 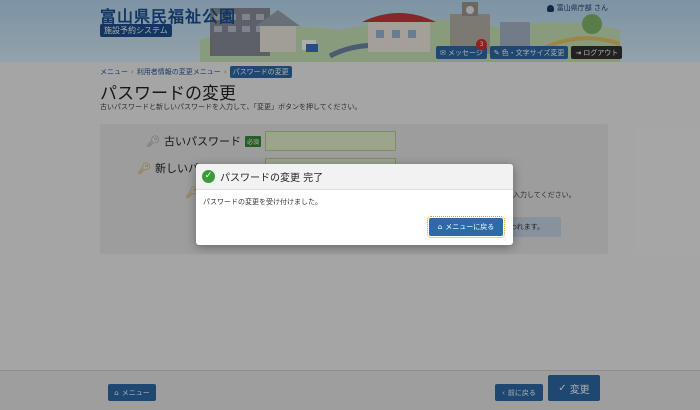 I want to click on check-circle-icon: ✓, so click(x=208, y=176).